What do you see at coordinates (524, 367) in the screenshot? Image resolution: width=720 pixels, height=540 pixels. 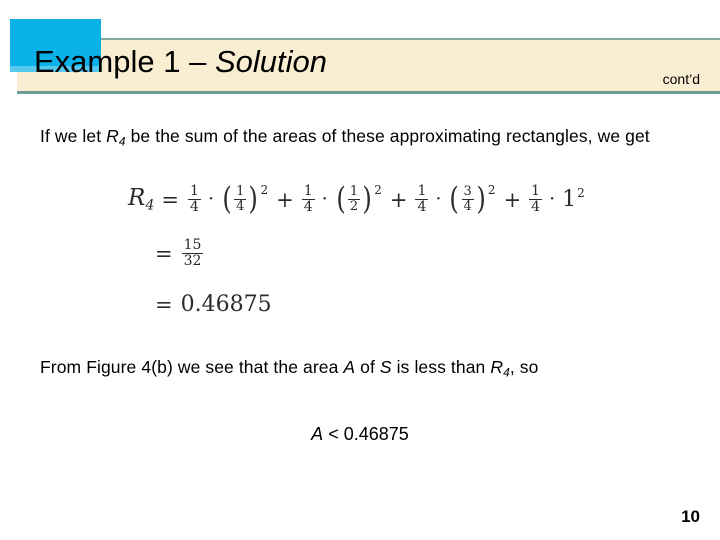 I see `conclusion-text-part4: , so` at bounding box center [524, 367].